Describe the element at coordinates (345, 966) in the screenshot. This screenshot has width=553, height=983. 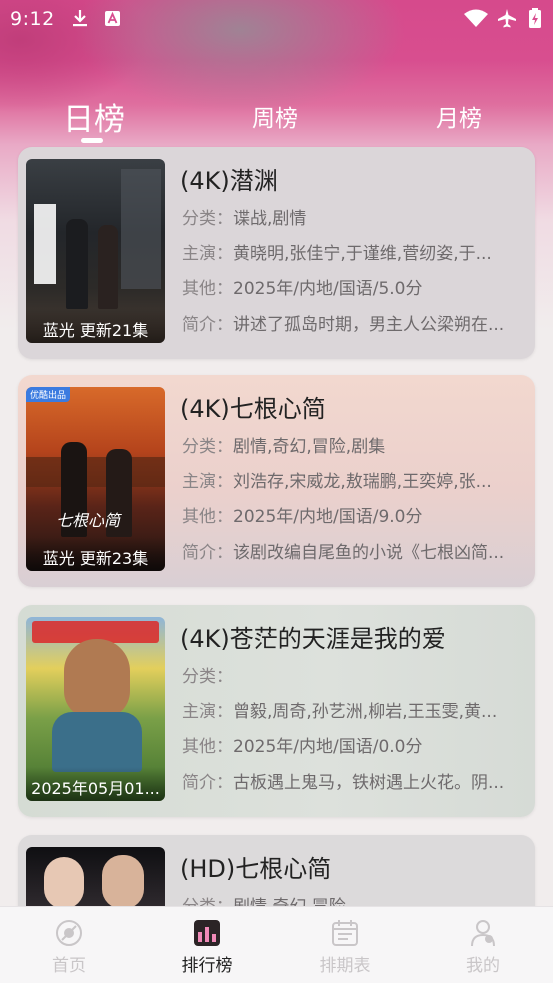
I see `nav-schedule-label: 排期表` at that location.